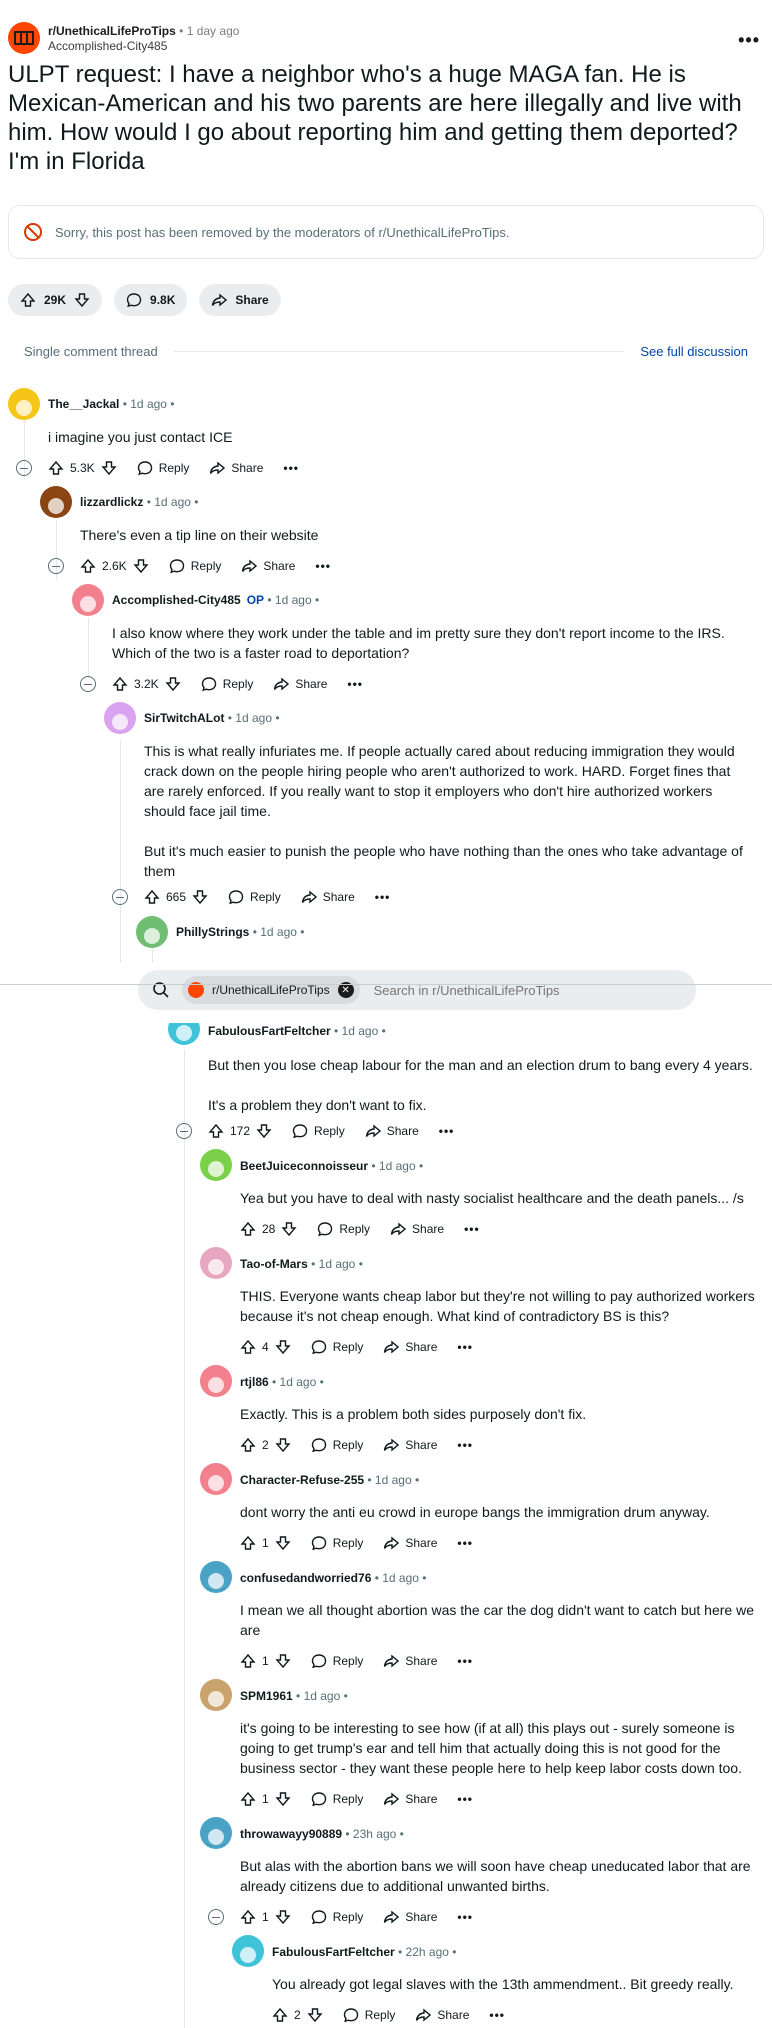 This screenshot has width=772, height=2028. What do you see at coordinates (329, 1480) in the screenshot?
I see `comment-author: Character-Refuse-255 • 1d ago •` at bounding box center [329, 1480].